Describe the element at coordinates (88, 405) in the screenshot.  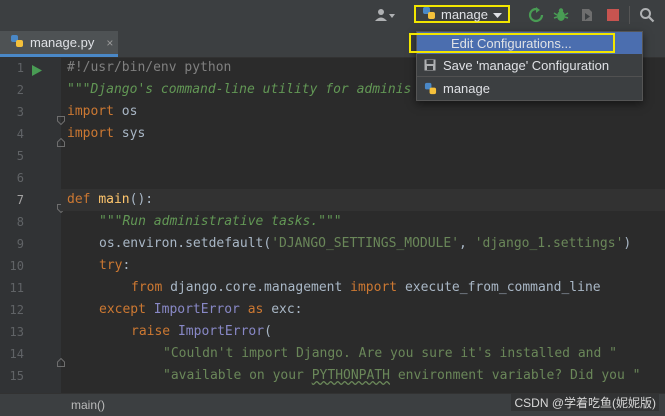
I see `breadcrumb: main()` at that location.